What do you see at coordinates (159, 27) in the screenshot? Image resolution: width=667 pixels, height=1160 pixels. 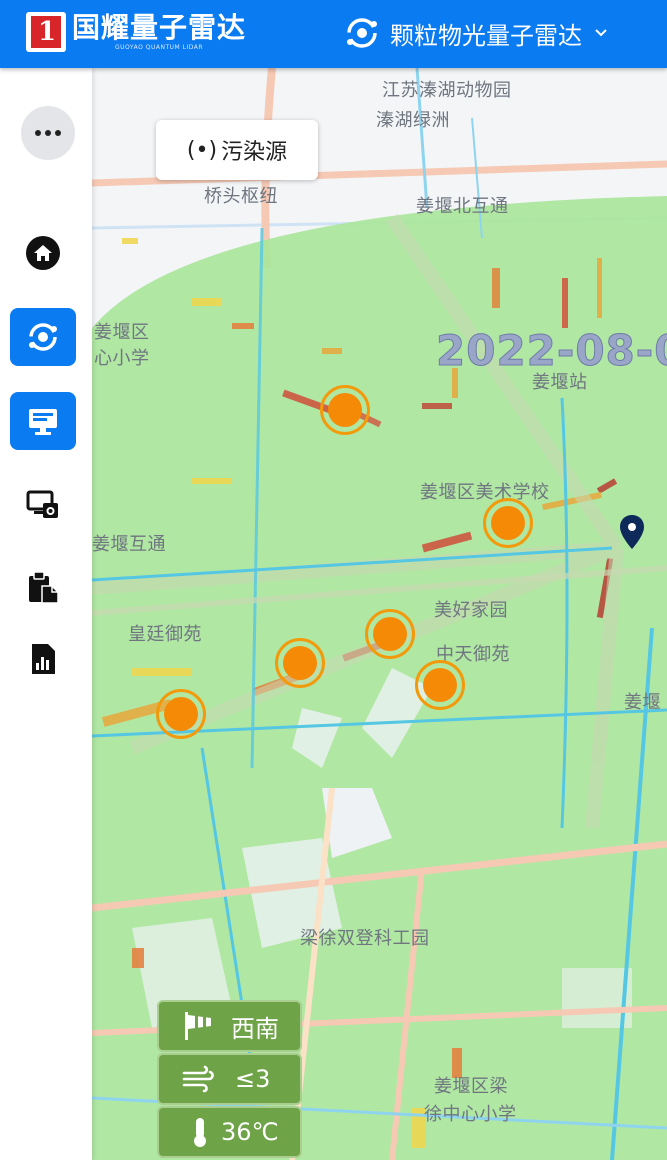 I see `logo-title: 国耀量子雷达` at bounding box center [159, 27].